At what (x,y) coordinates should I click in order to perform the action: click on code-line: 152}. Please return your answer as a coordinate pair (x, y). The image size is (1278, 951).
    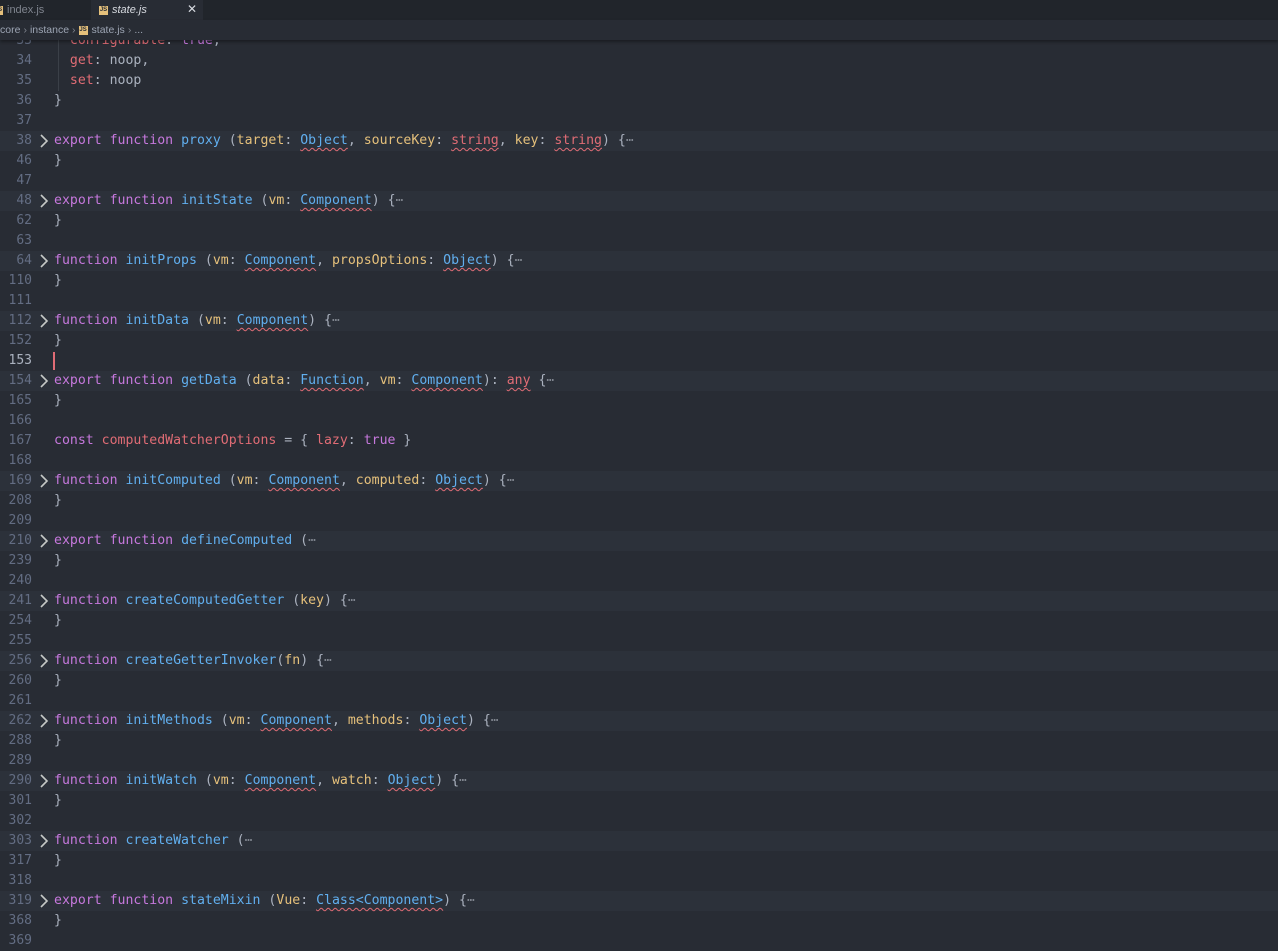
    Looking at the image, I should click on (639, 341).